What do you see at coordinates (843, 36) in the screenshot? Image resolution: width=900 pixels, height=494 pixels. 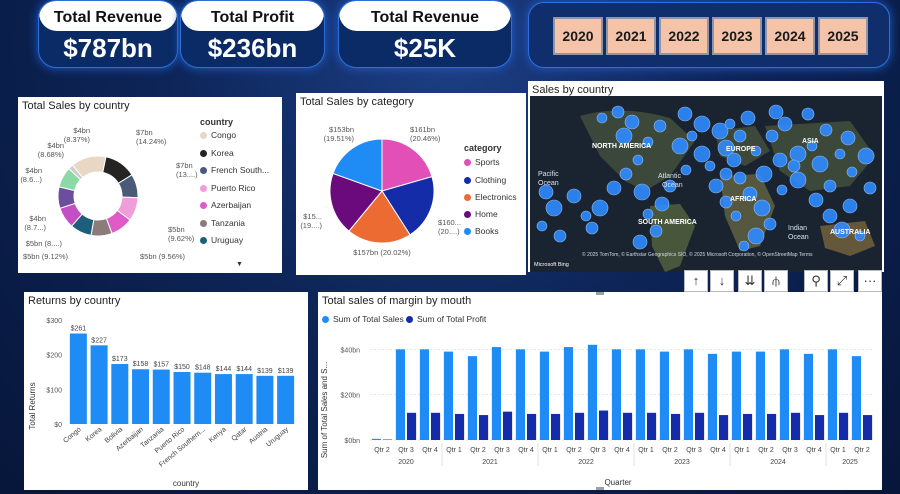 I see `year-button-2025: 2025` at bounding box center [843, 36].